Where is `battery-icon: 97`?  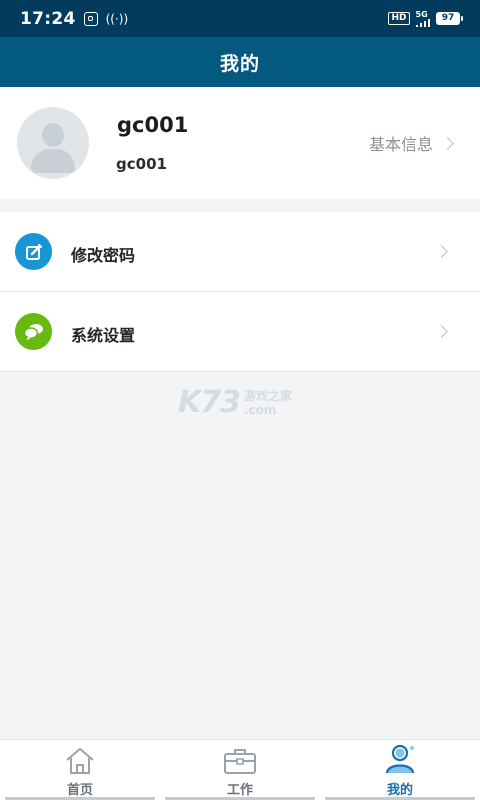 battery-icon: 97 is located at coordinates (449, 18).